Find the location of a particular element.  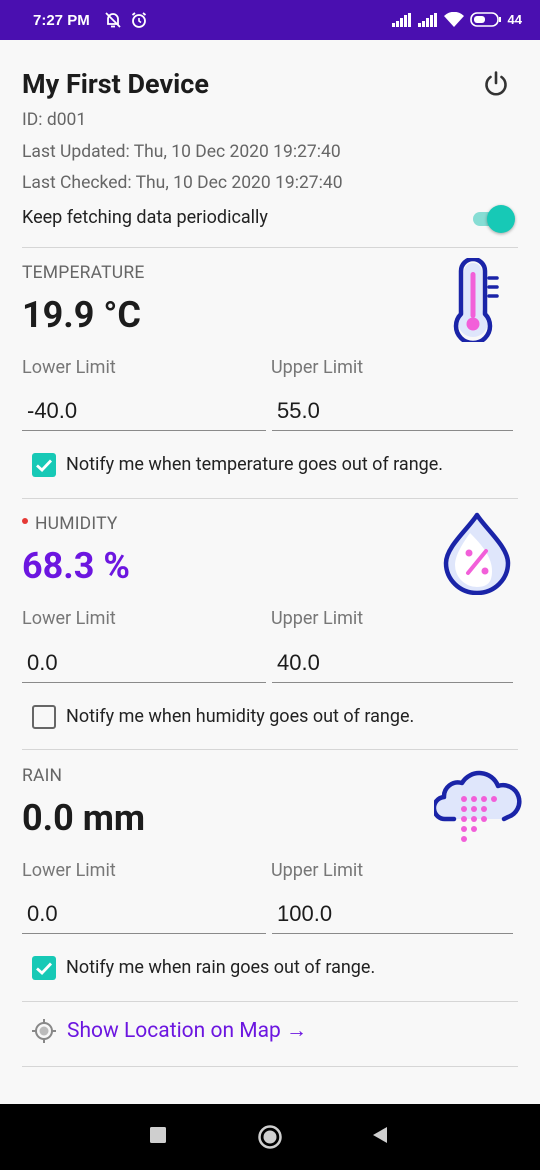

alert-dot is located at coordinates (25, 521).